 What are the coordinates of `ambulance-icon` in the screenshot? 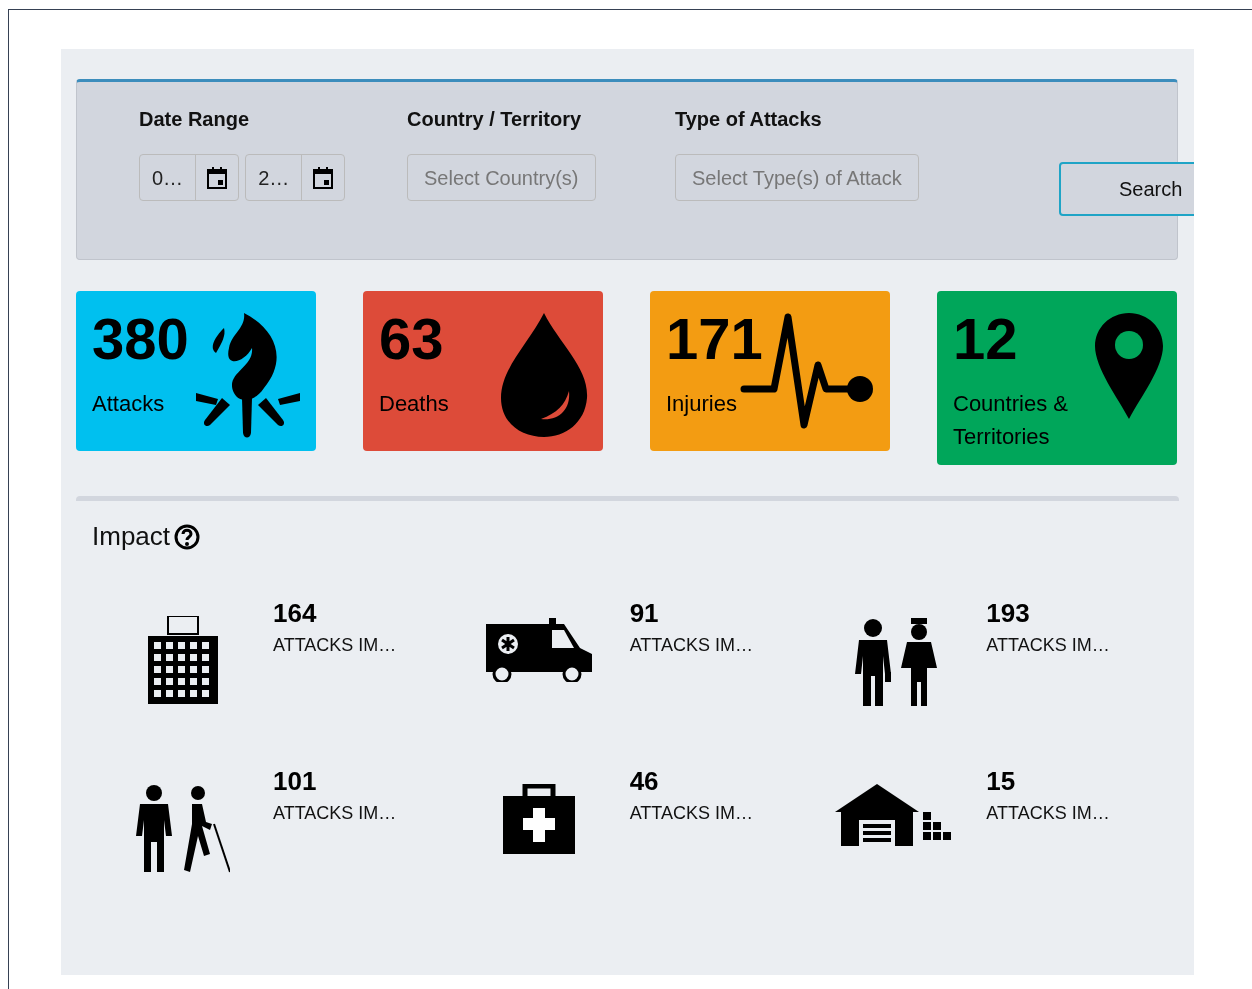 It's located at (539, 649).